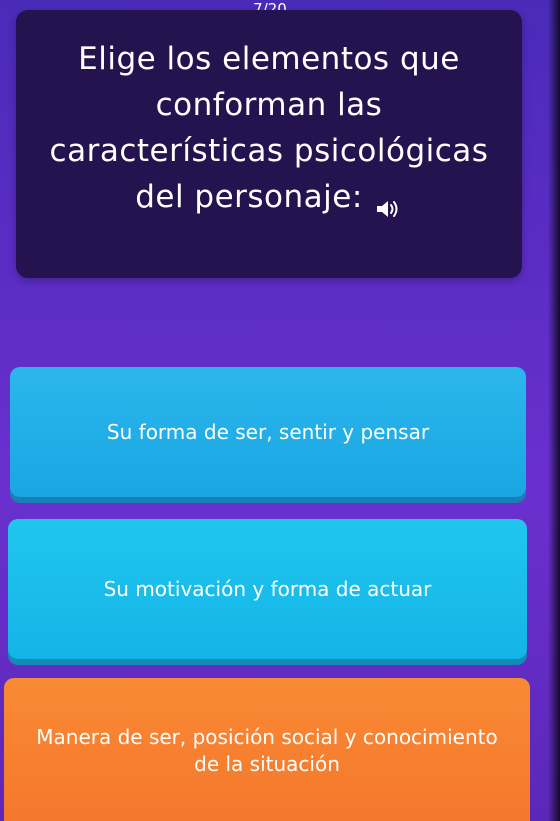 Image resolution: width=560 pixels, height=821 pixels. I want to click on screen-edge, so click(554, 410).